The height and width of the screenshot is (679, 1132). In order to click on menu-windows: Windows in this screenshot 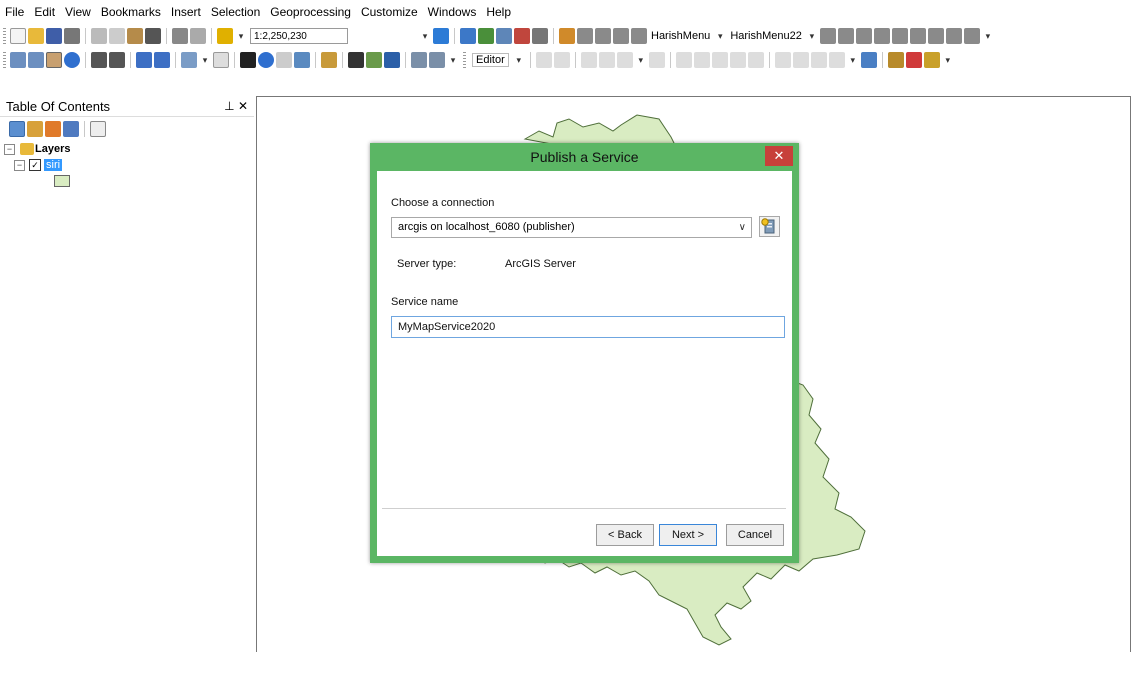, I will do `click(452, 12)`.